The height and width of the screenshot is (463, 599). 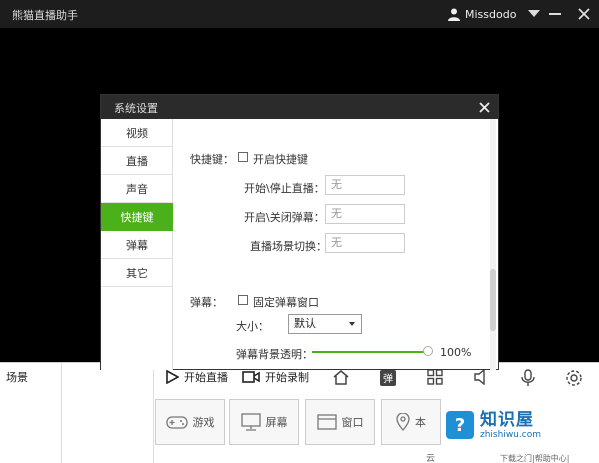 What do you see at coordinates (108, 413) in the screenshot?
I see `scene-list` at bounding box center [108, 413].